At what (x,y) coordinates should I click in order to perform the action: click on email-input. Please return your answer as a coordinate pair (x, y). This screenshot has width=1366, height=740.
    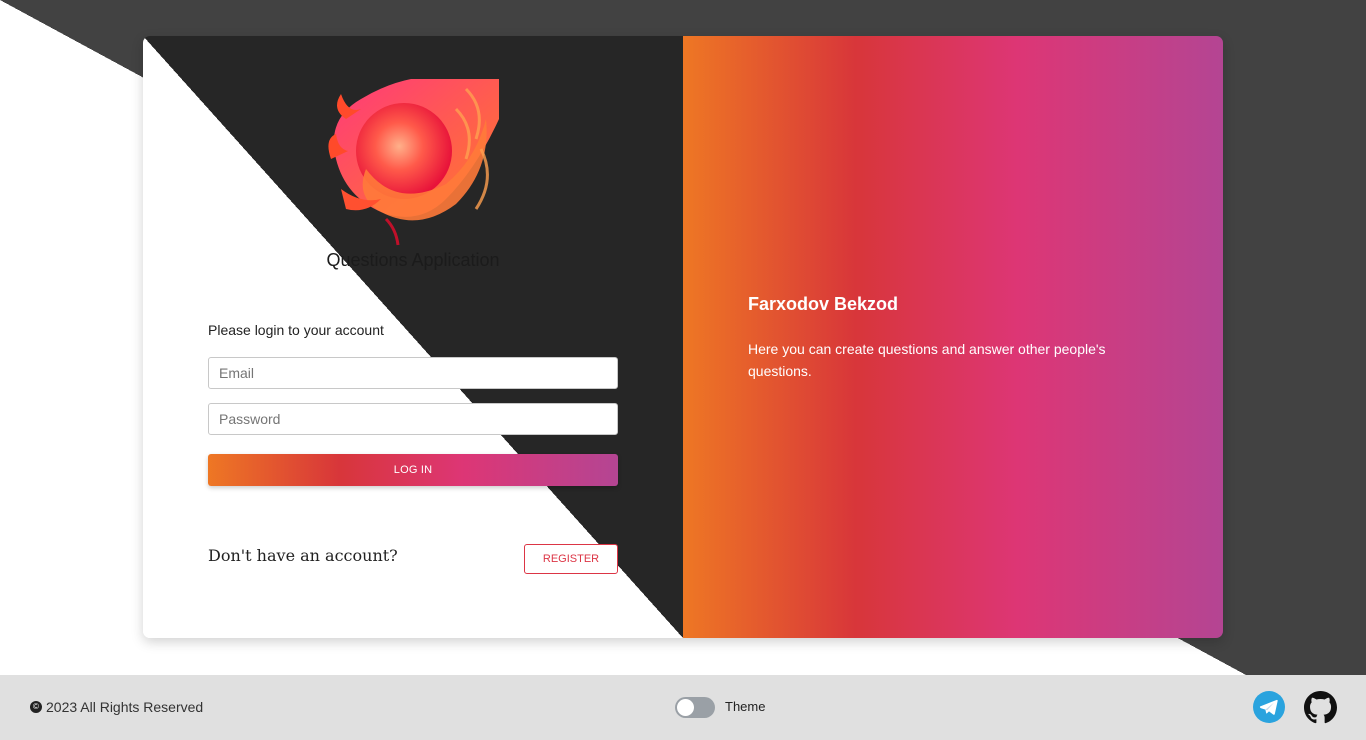
    Looking at the image, I should click on (413, 373).